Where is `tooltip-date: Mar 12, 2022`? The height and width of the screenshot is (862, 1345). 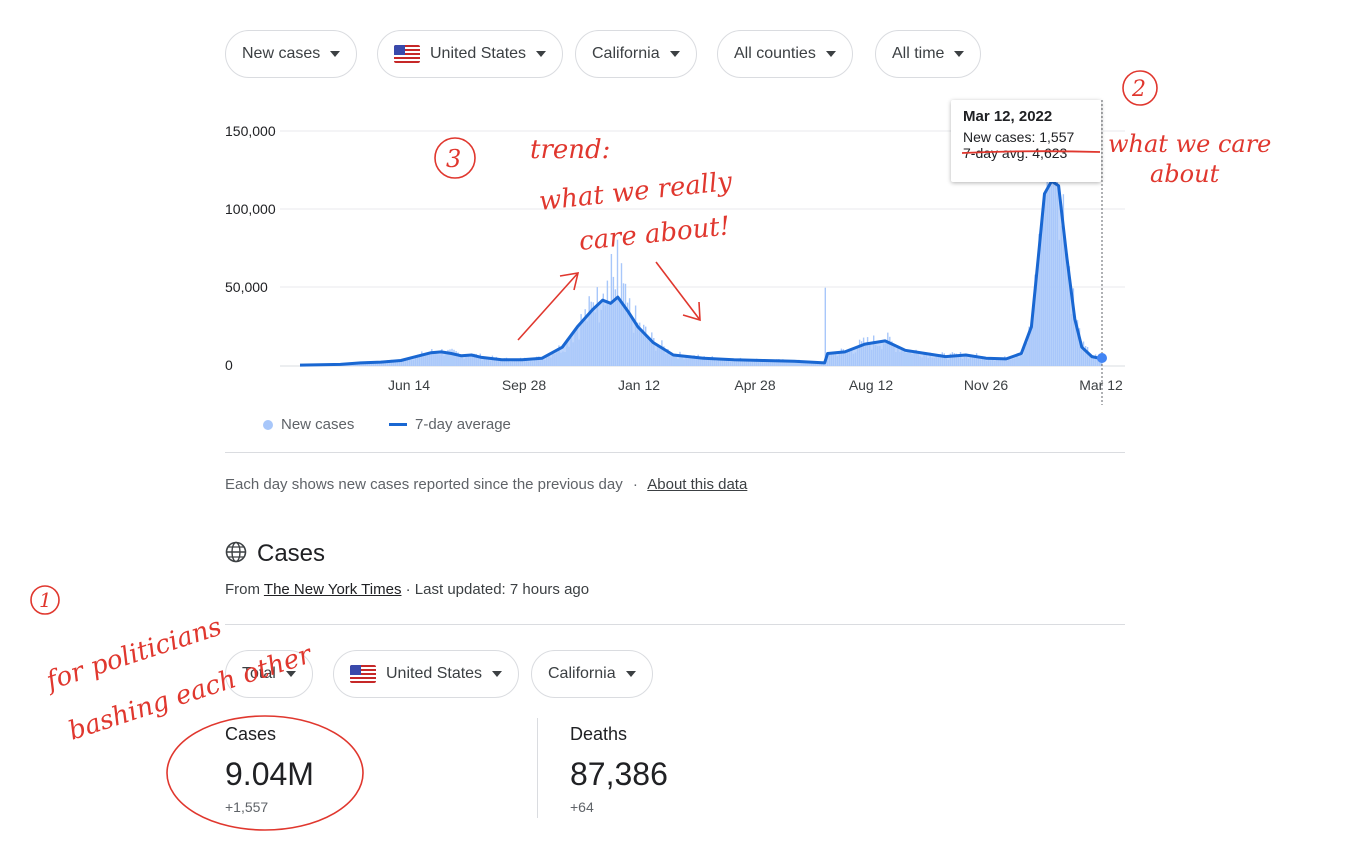
tooltip-date: Mar 12, 2022 is located at coordinates (1008, 116).